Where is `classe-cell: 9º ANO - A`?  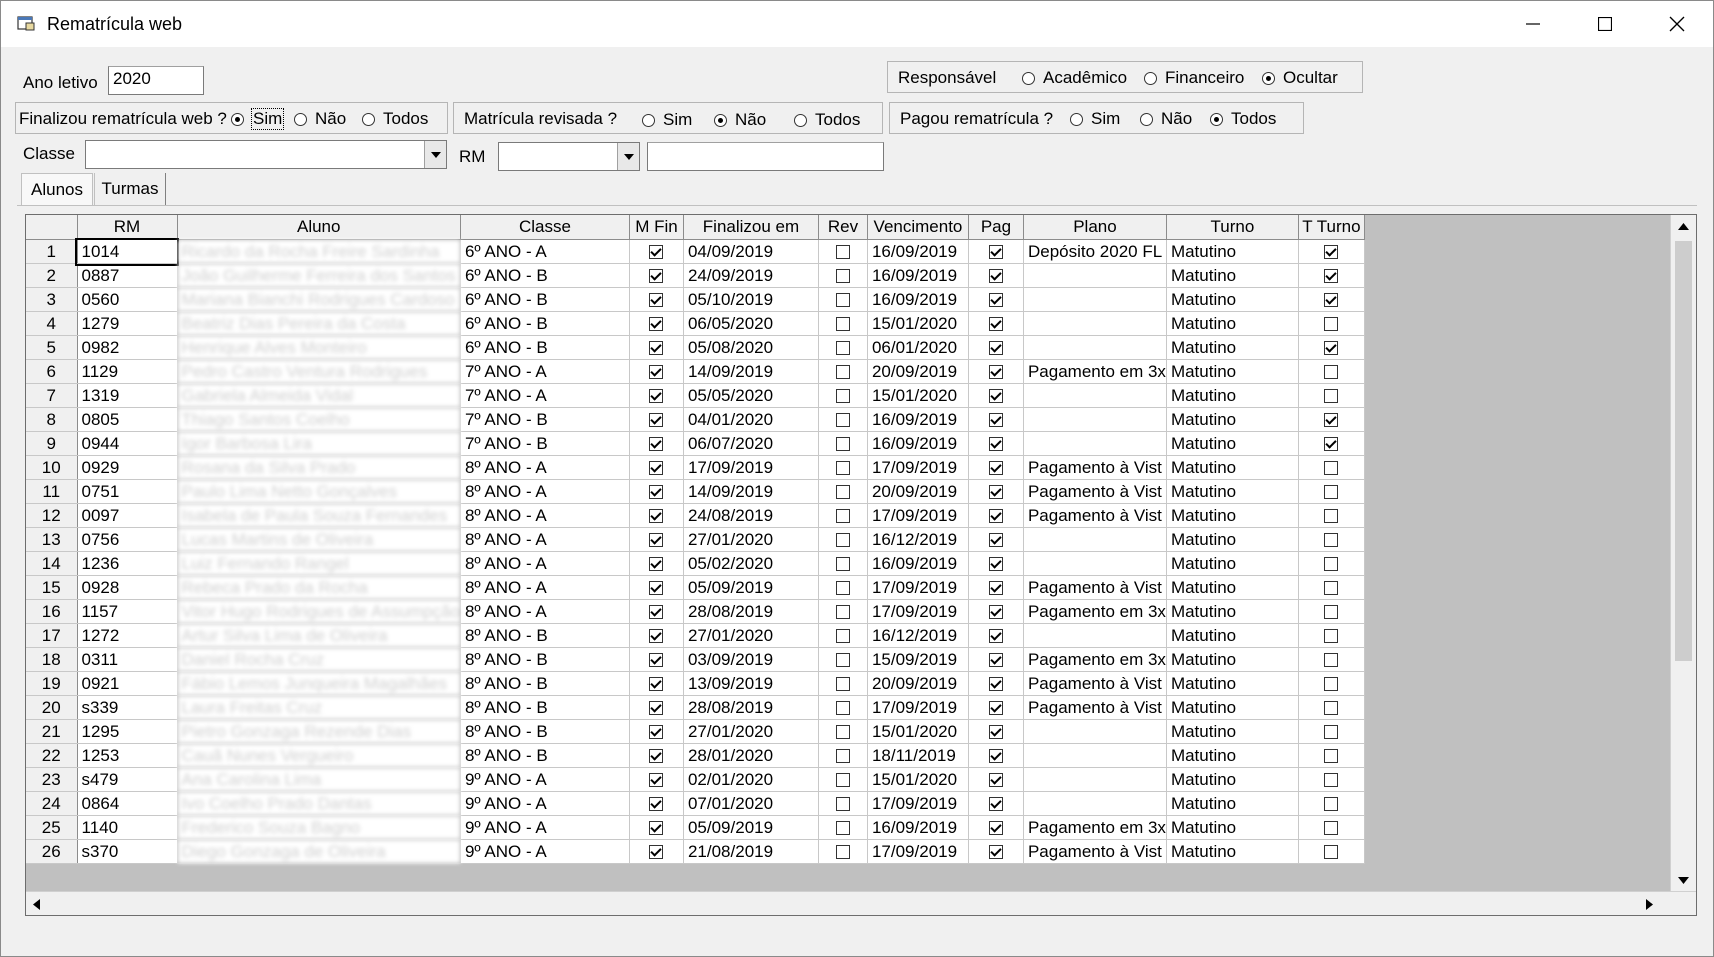 classe-cell: 9º ANO - A is located at coordinates (545, 827).